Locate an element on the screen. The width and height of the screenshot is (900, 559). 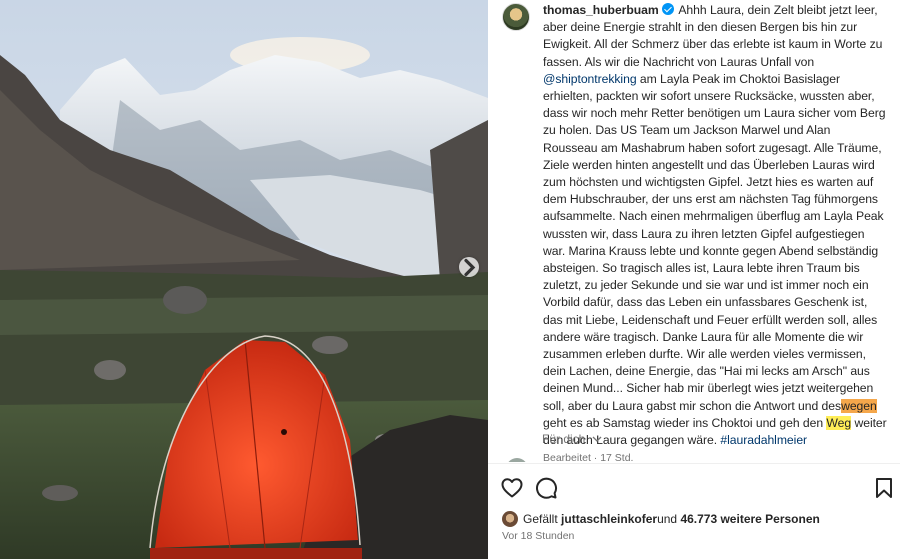
likes-prefix: Gefällt is located at coordinates (540, 519).